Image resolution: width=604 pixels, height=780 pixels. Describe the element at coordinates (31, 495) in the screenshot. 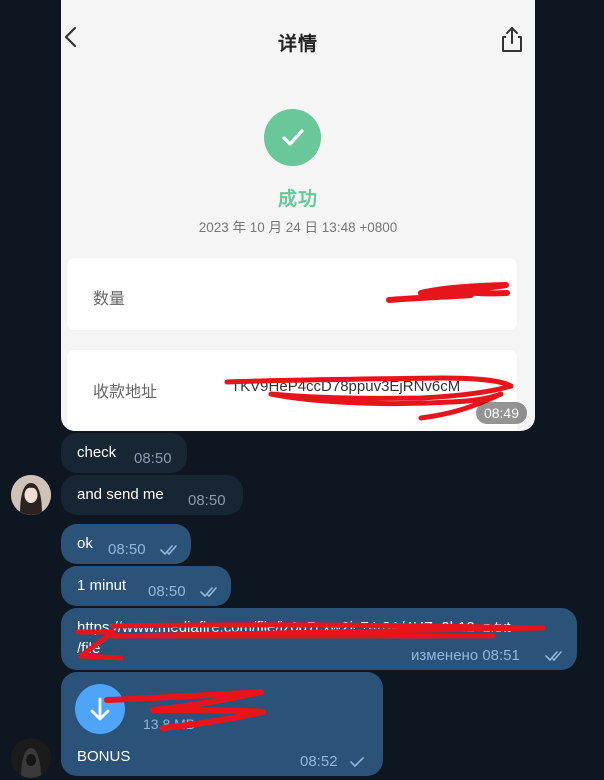

I see `contact-avatar` at that location.